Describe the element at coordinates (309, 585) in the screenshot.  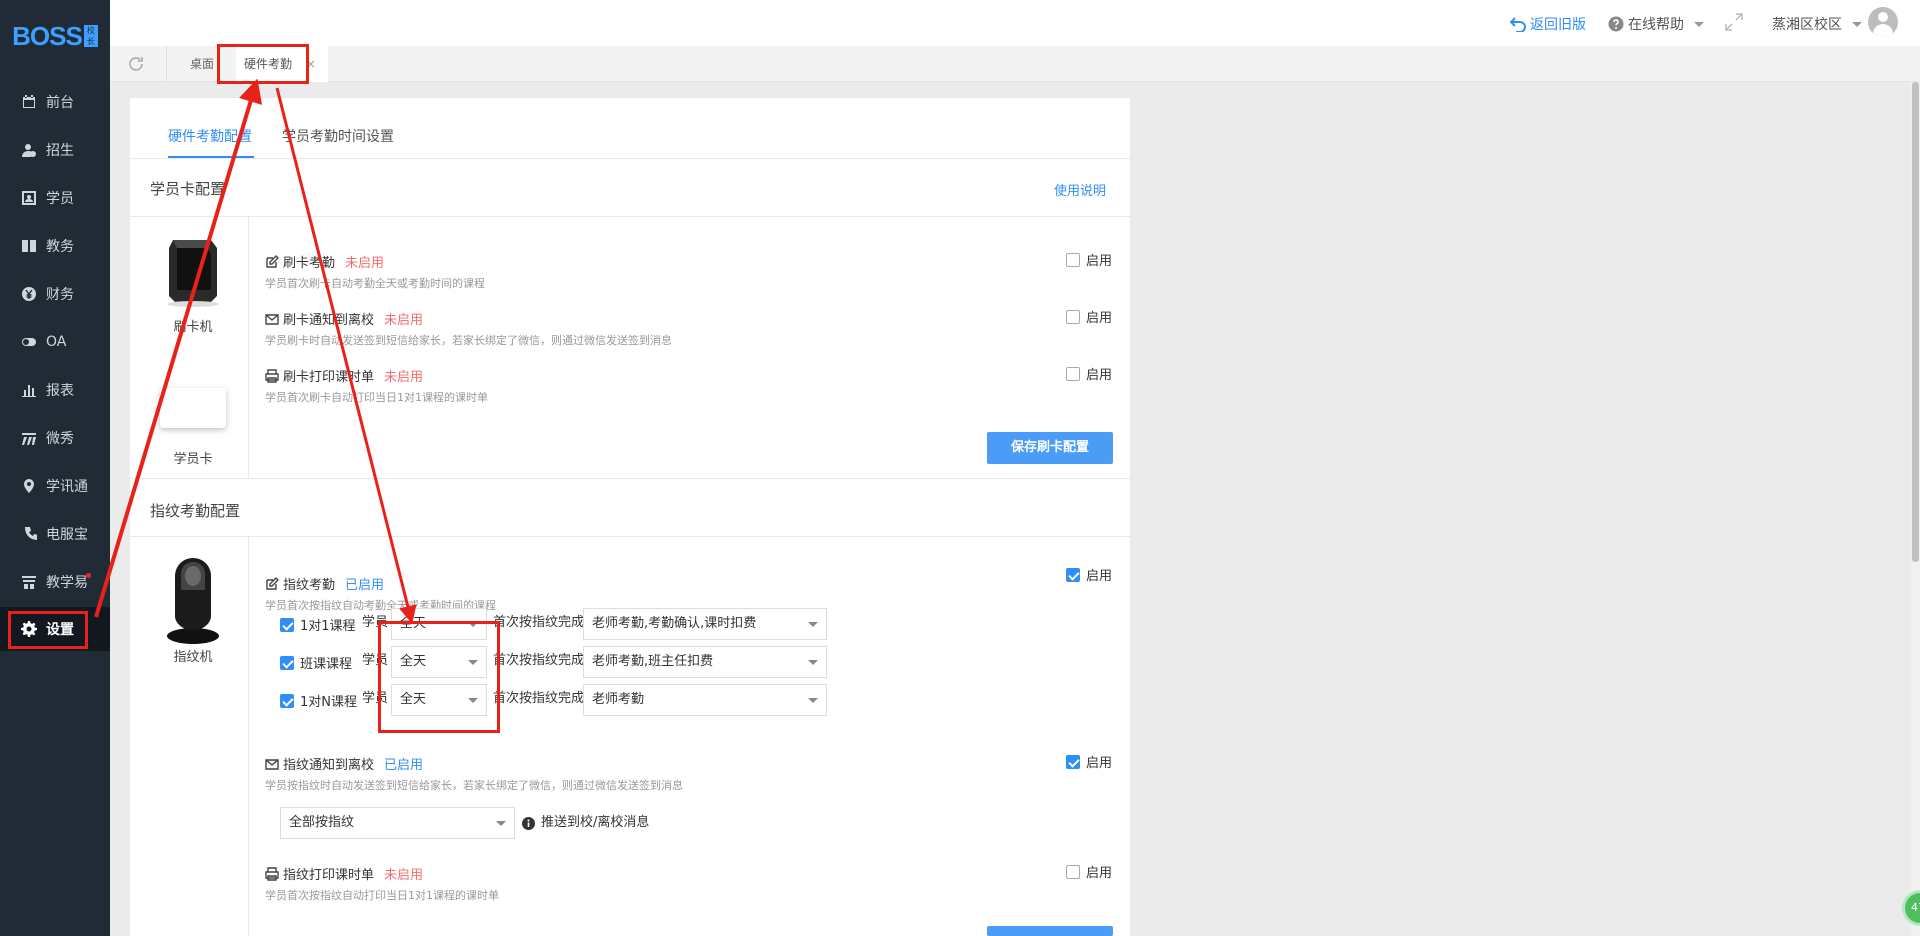
I see `feature-name: 指纹考勤` at that location.